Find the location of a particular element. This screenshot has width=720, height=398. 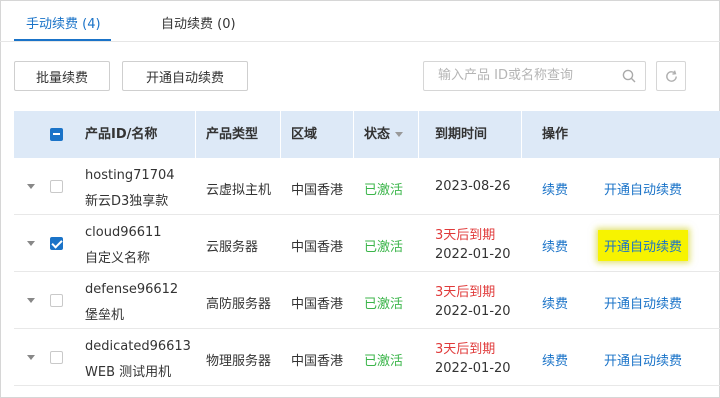

search-placeholder: 输入产品 ID或名称查询 is located at coordinates (505, 75).